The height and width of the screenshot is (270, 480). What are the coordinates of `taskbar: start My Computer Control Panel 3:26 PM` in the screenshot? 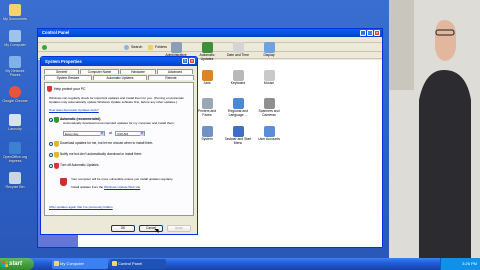 It's located at (240, 264).